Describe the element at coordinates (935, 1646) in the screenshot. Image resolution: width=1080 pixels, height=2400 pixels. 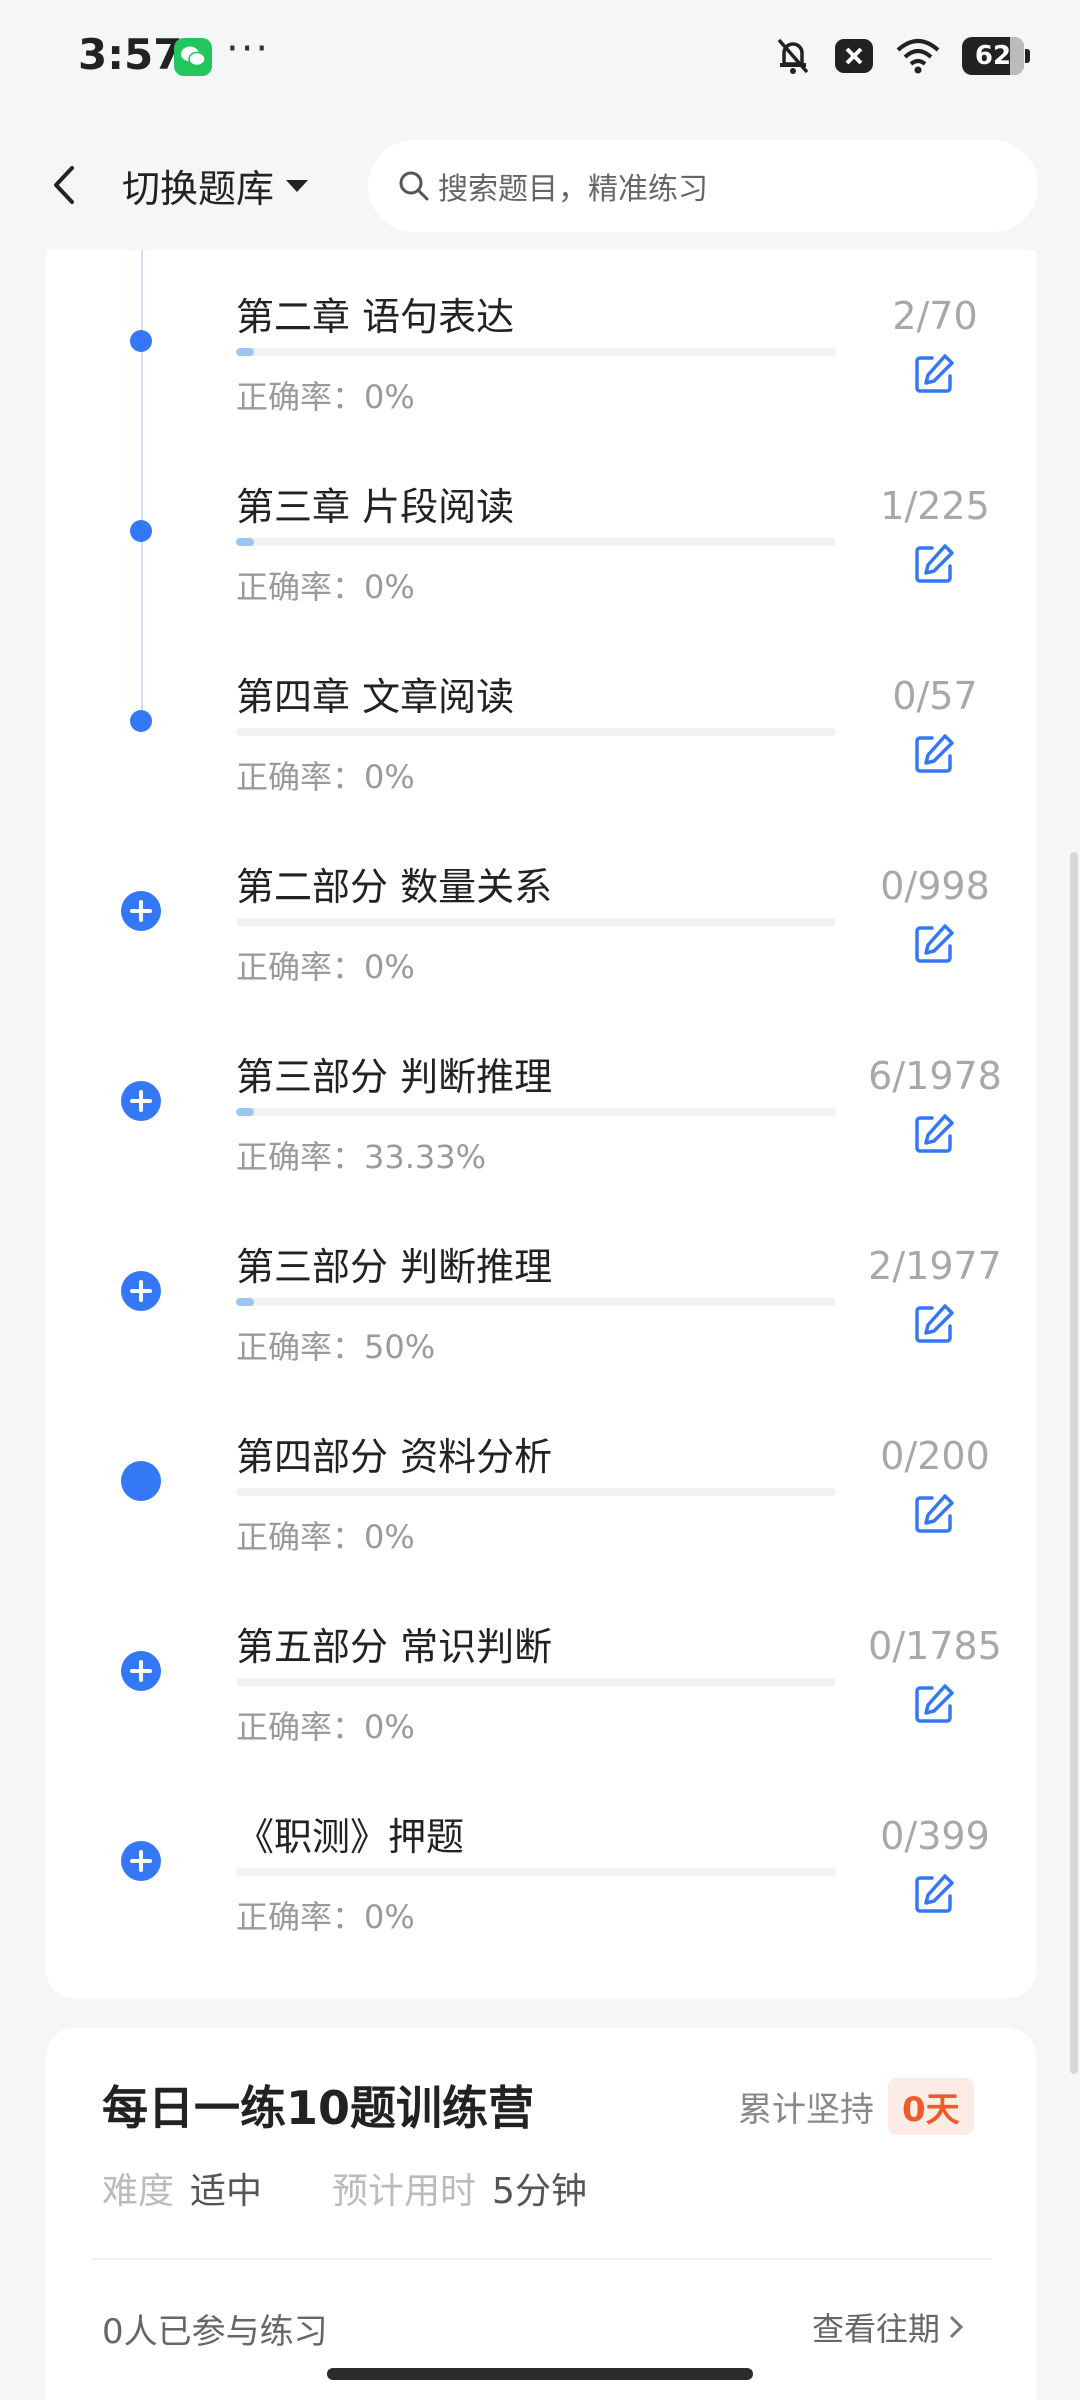
I see `progress-count: 0/1785` at that location.